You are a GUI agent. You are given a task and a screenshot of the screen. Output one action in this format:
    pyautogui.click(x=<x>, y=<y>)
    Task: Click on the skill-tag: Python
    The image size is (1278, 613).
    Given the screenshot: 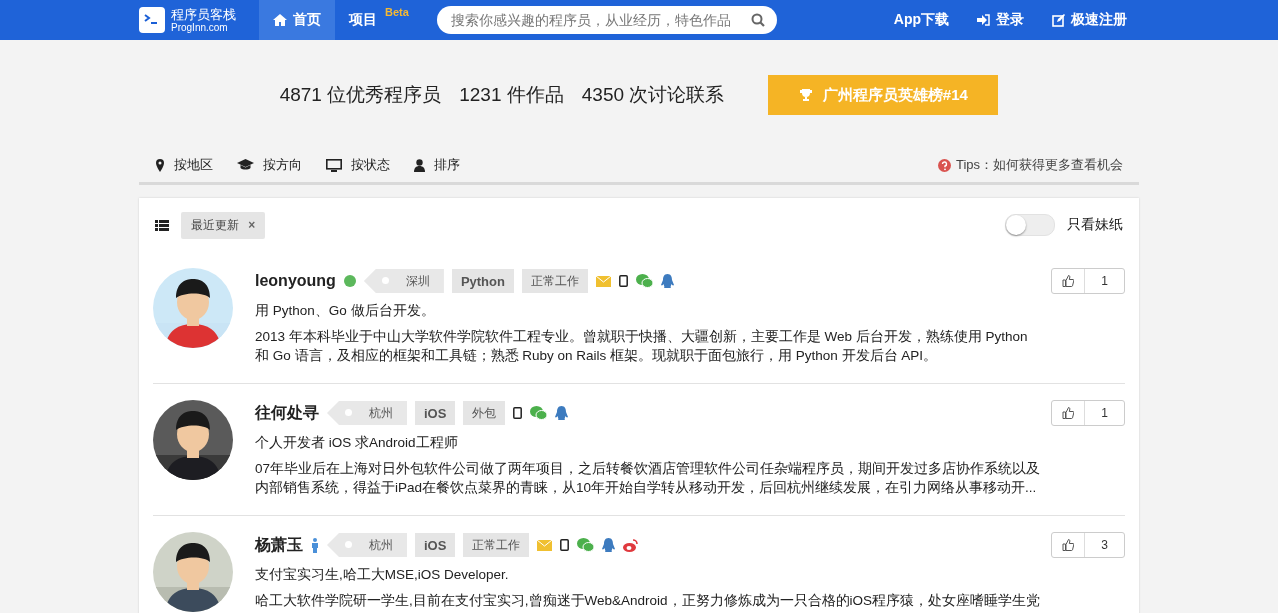 What is the action you would take?
    pyautogui.click(x=482, y=281)
    